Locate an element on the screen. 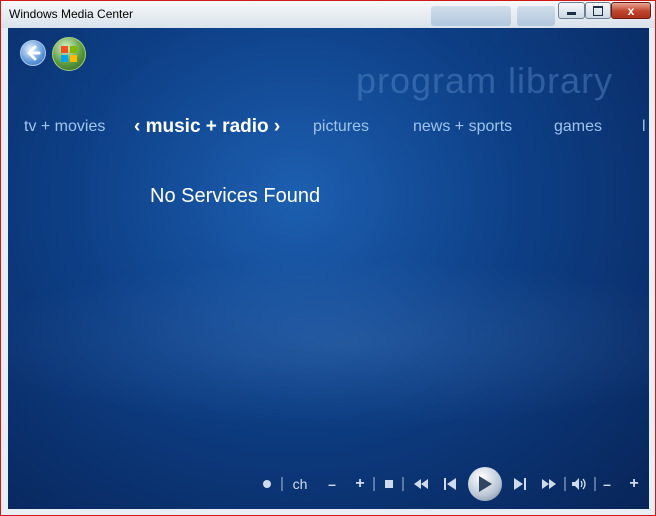 The image size is (656, 516). channel-button: ch is located at coordinates (300, 484).